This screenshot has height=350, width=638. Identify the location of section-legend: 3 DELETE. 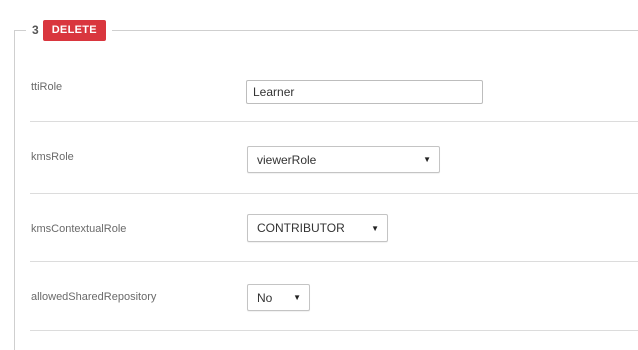
(69, 30).